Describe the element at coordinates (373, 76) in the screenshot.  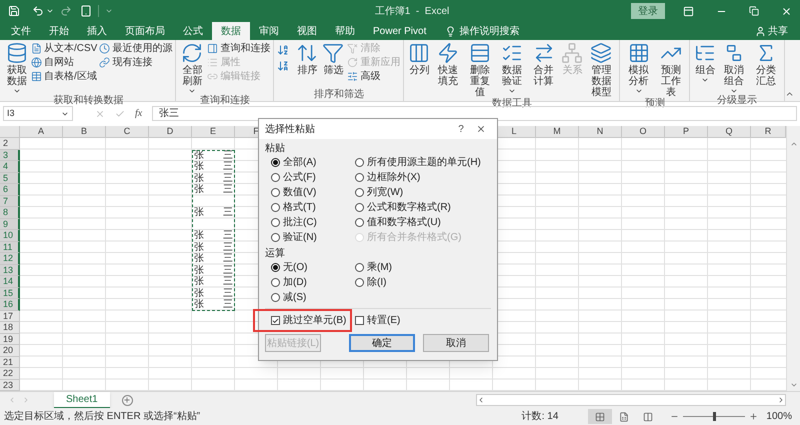
I see `ribbon-button: 高级` at that location.